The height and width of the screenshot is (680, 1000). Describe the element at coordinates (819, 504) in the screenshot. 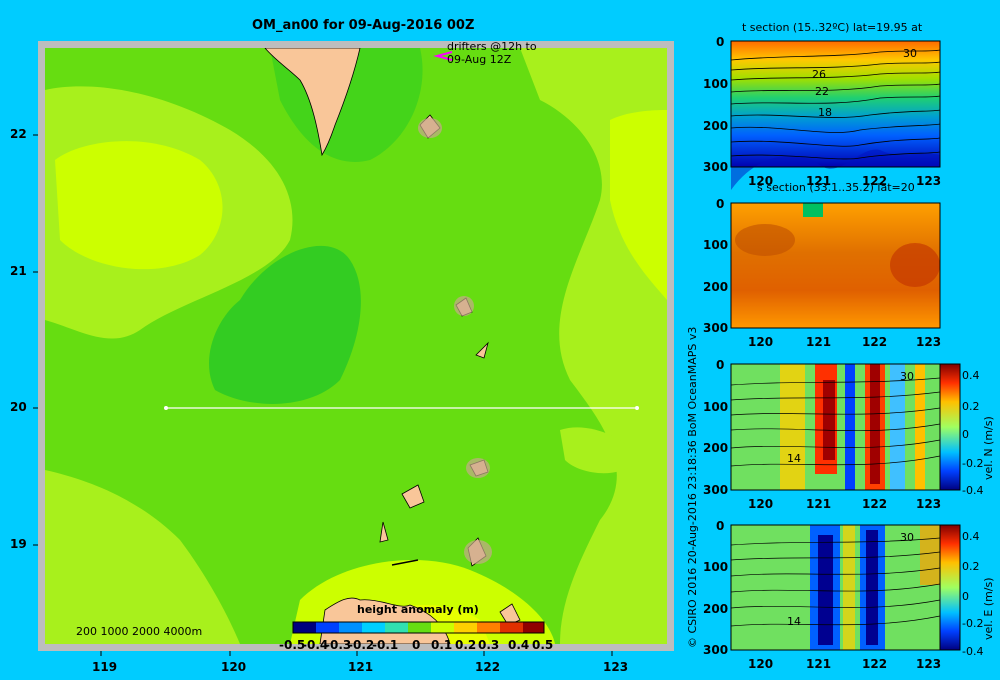

I see `p3-x-tick: 121` at that location.